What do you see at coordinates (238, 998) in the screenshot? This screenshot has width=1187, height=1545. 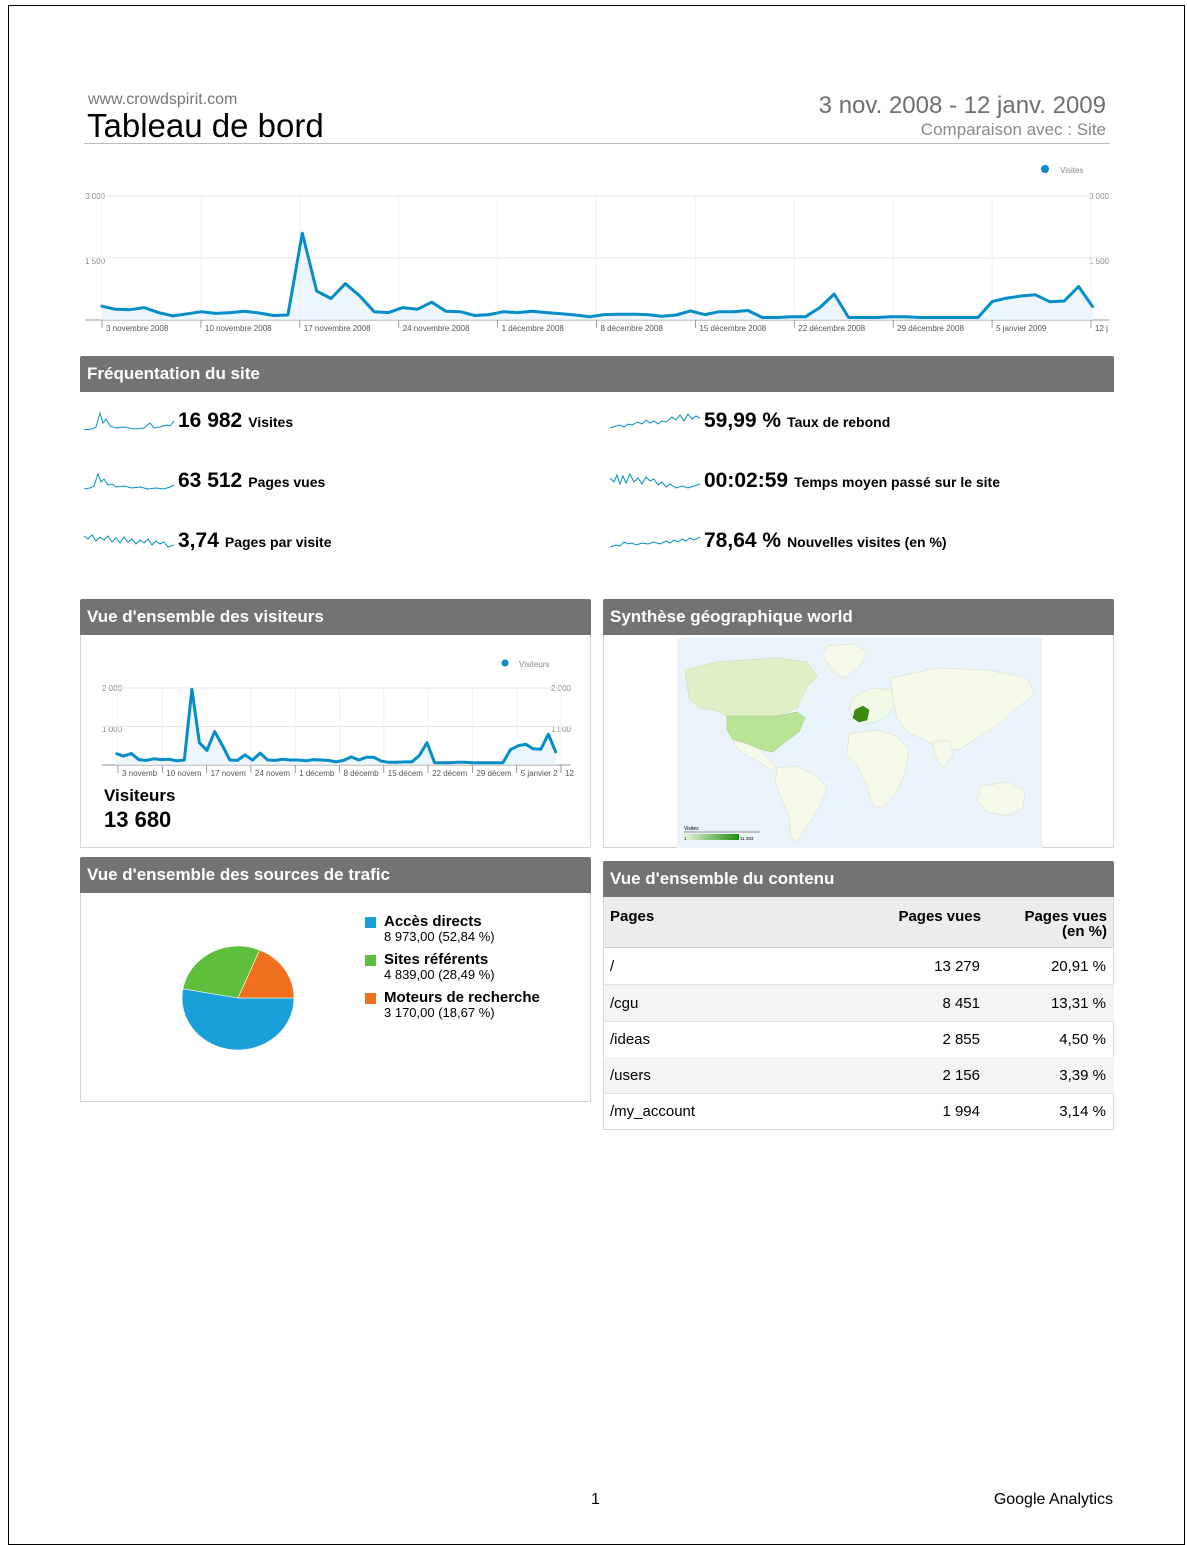 I see `traffic-pie-chart` at bounding box center [238, 998].